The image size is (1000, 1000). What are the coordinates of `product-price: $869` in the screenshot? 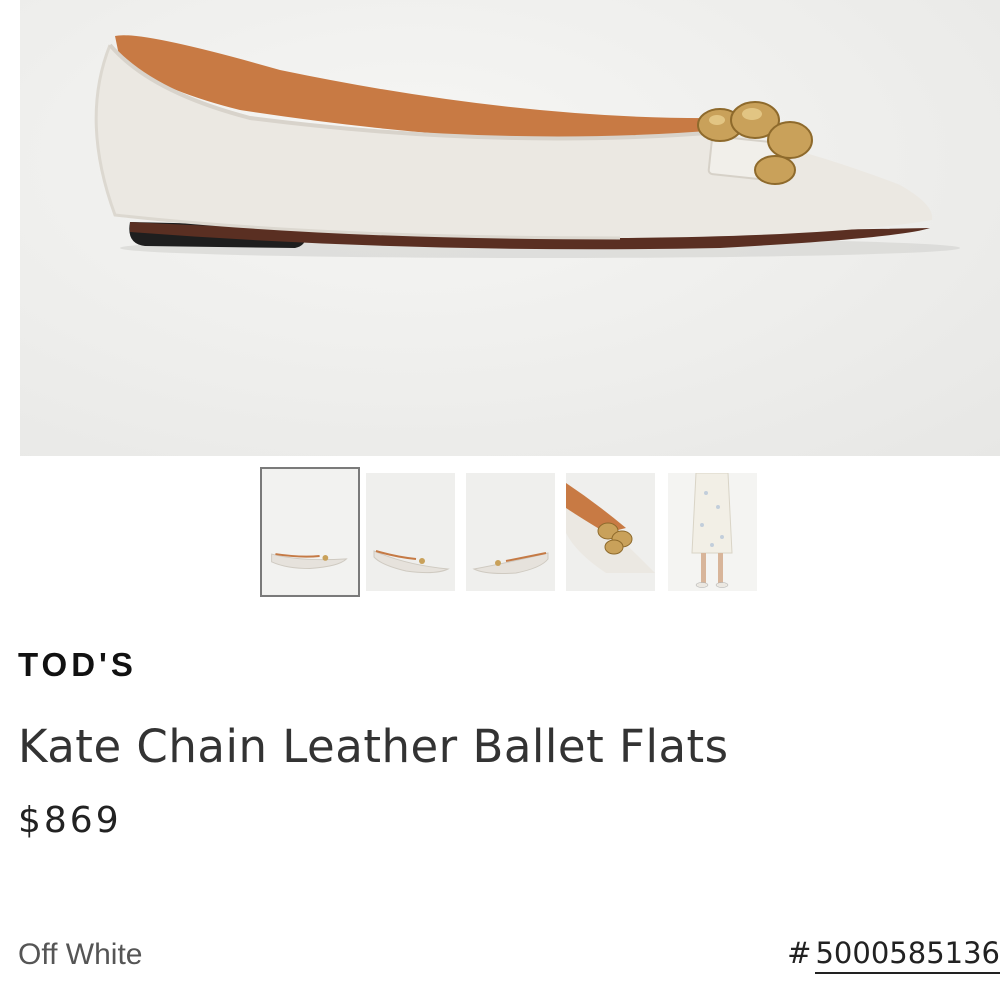 It's located at (70, 820).